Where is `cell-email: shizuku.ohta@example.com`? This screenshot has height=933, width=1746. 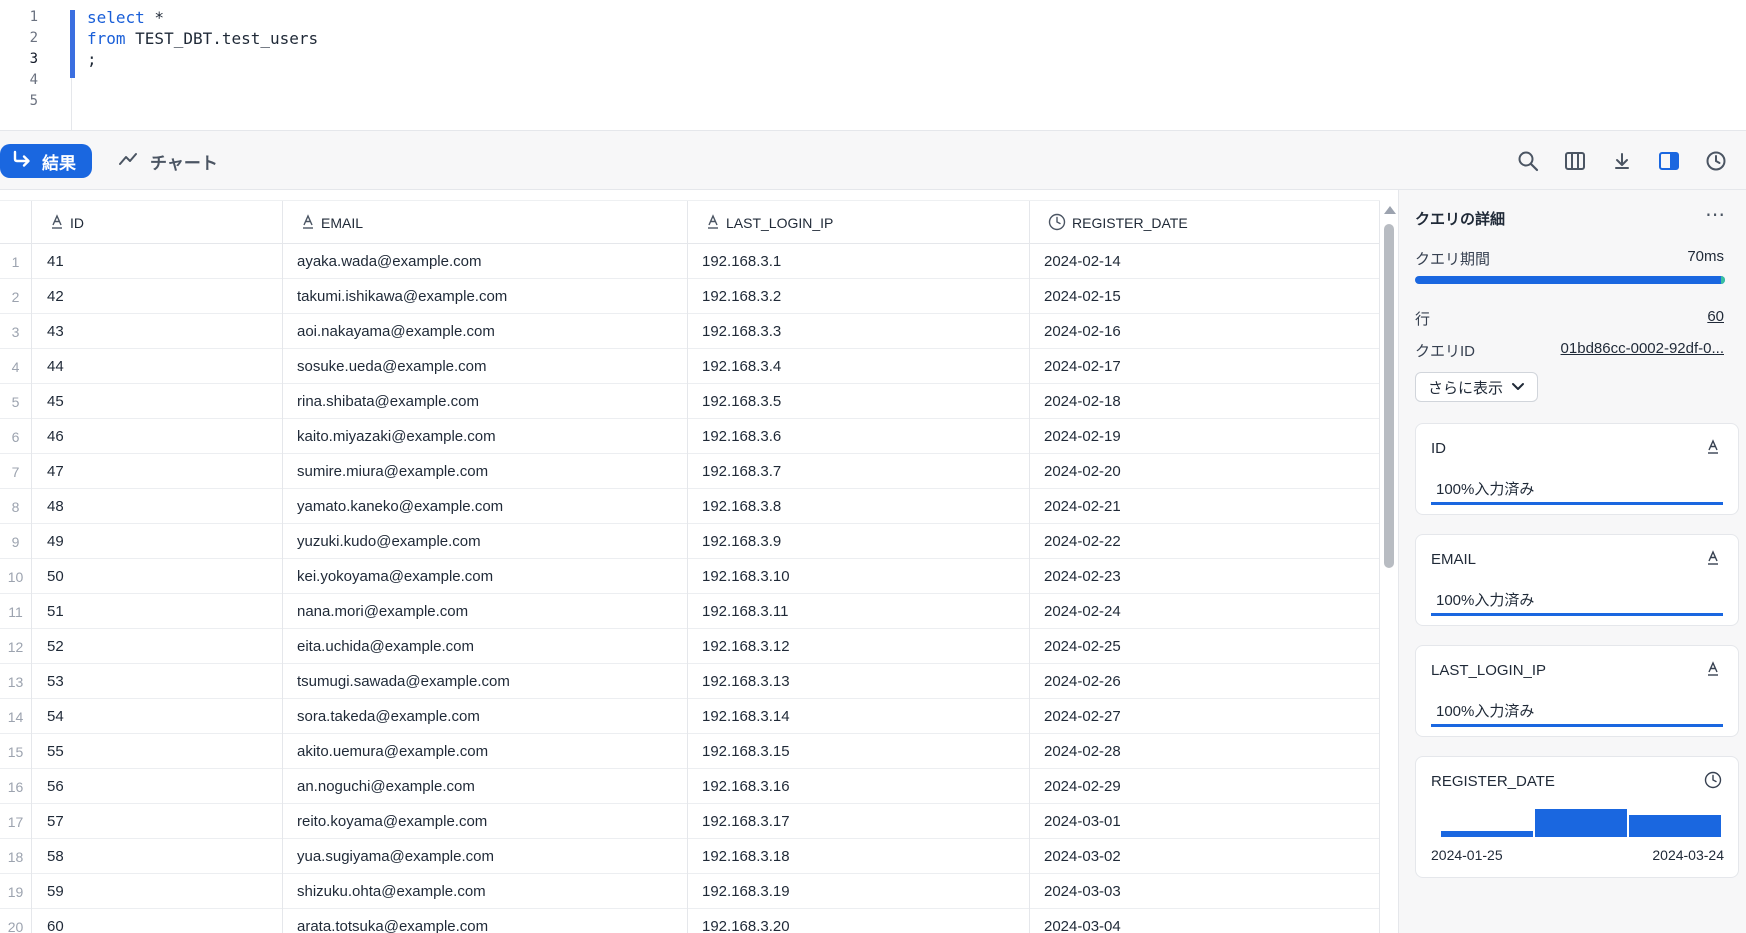 cell-email: shizuku.ohta@example.com is located at coordinates (485, 891).